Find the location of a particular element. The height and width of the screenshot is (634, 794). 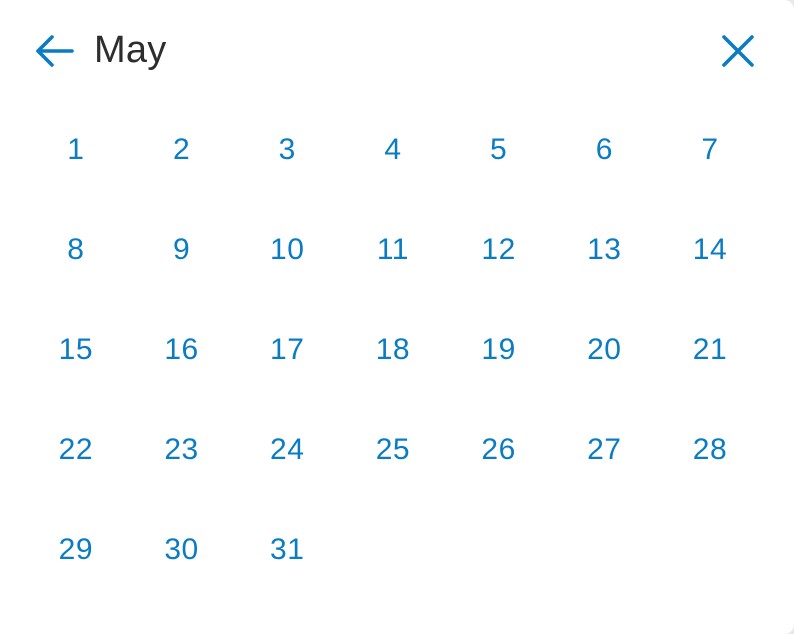

day-15: 15 is located at coordinates (76, 350).